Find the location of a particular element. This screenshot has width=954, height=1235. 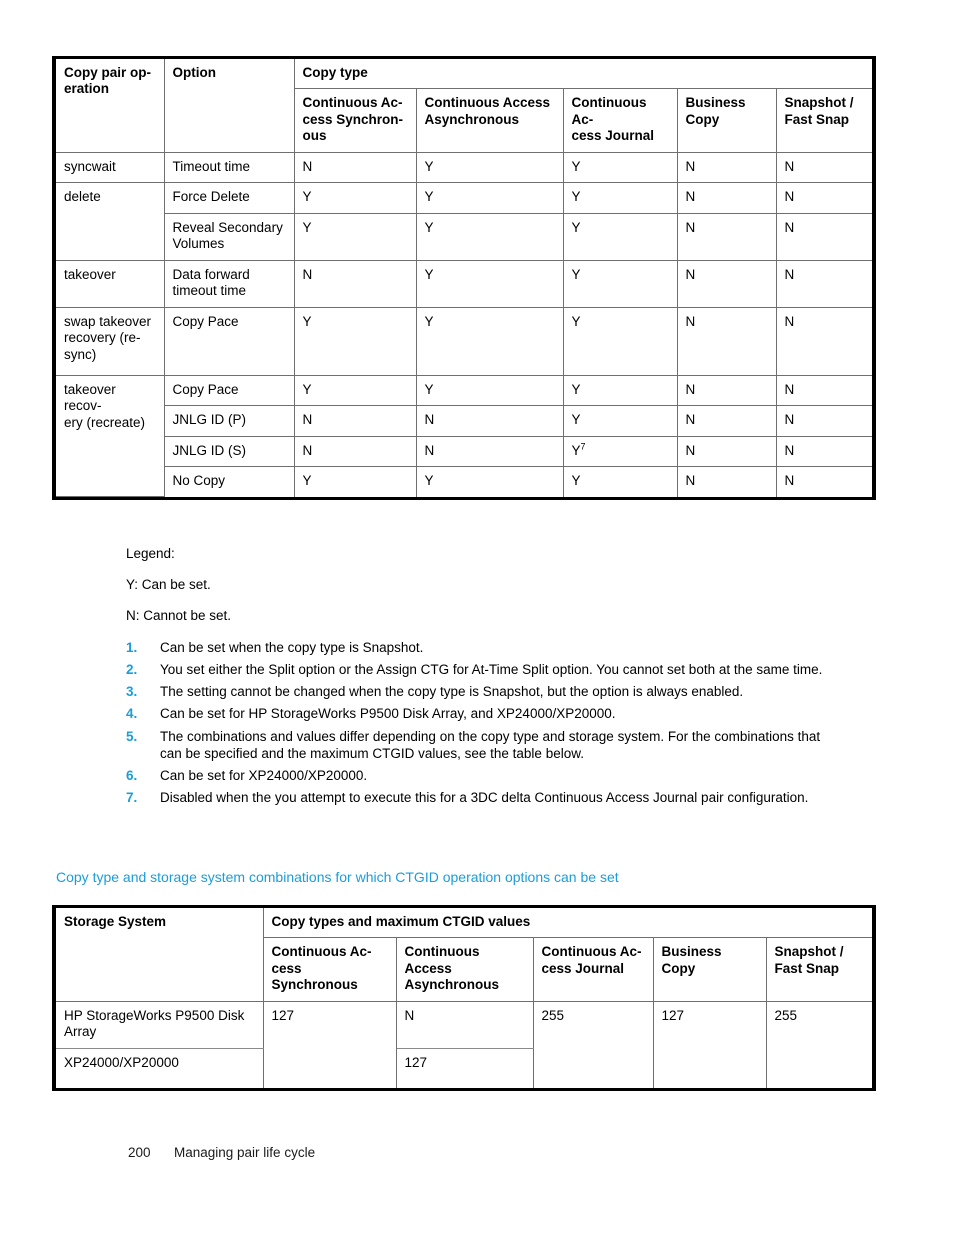

header-copy-type-group: Copy type is located at coordinates (583, 74).